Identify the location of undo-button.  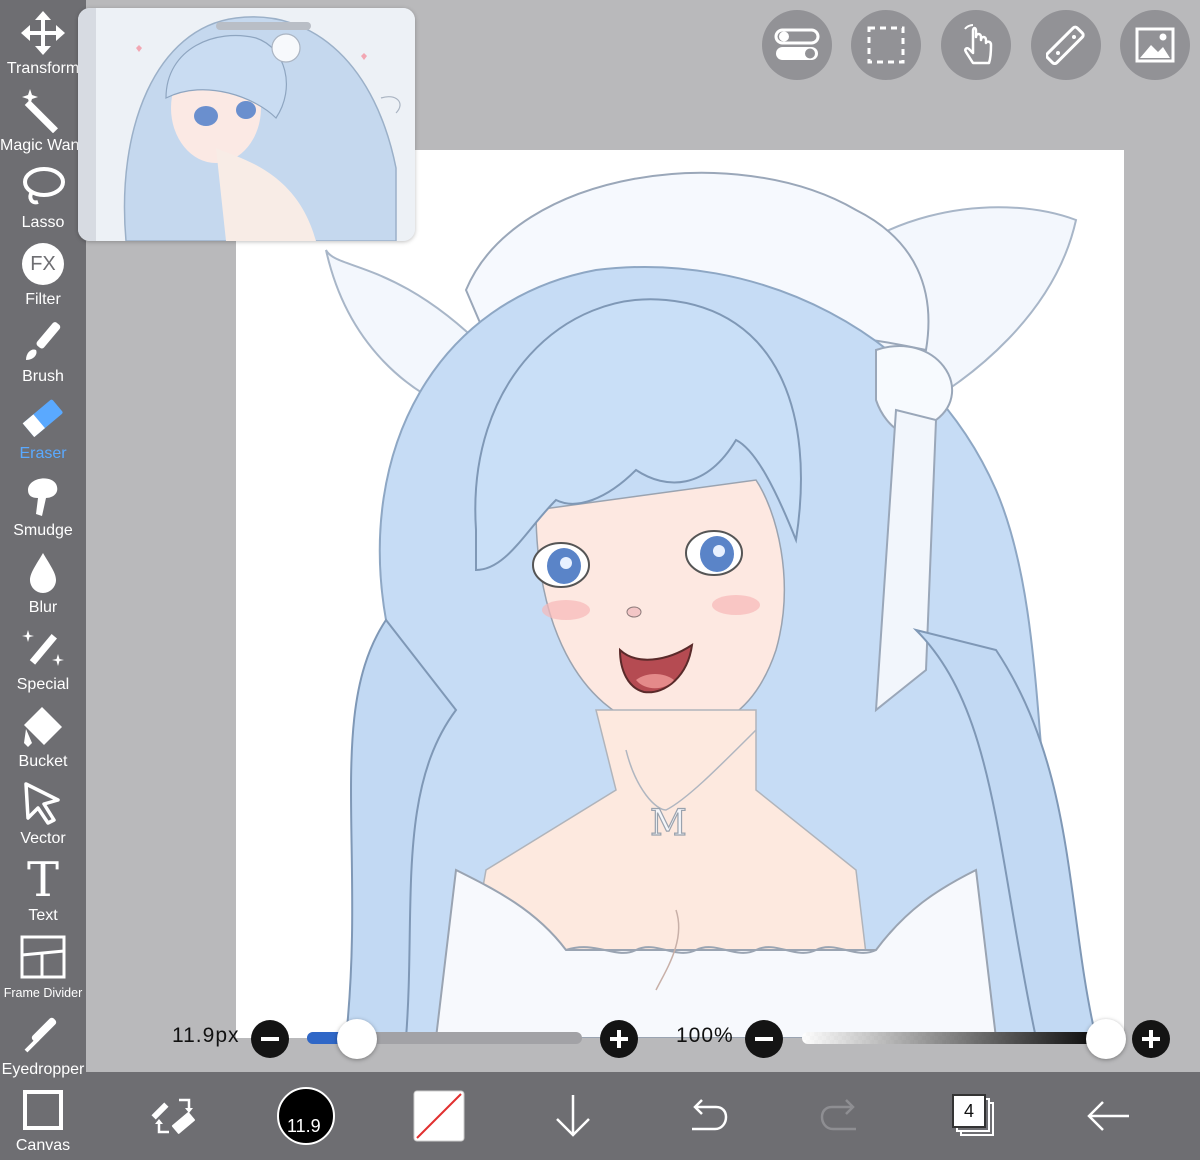
(707, 1116).